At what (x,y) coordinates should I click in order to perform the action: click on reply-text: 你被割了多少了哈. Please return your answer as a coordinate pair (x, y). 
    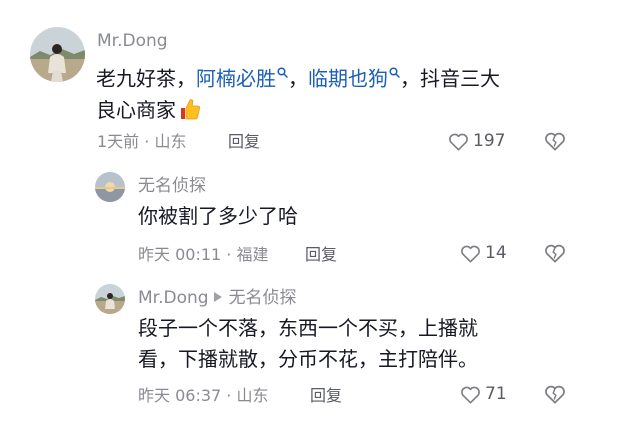
    Looking at the image, I should click on (218, 216).